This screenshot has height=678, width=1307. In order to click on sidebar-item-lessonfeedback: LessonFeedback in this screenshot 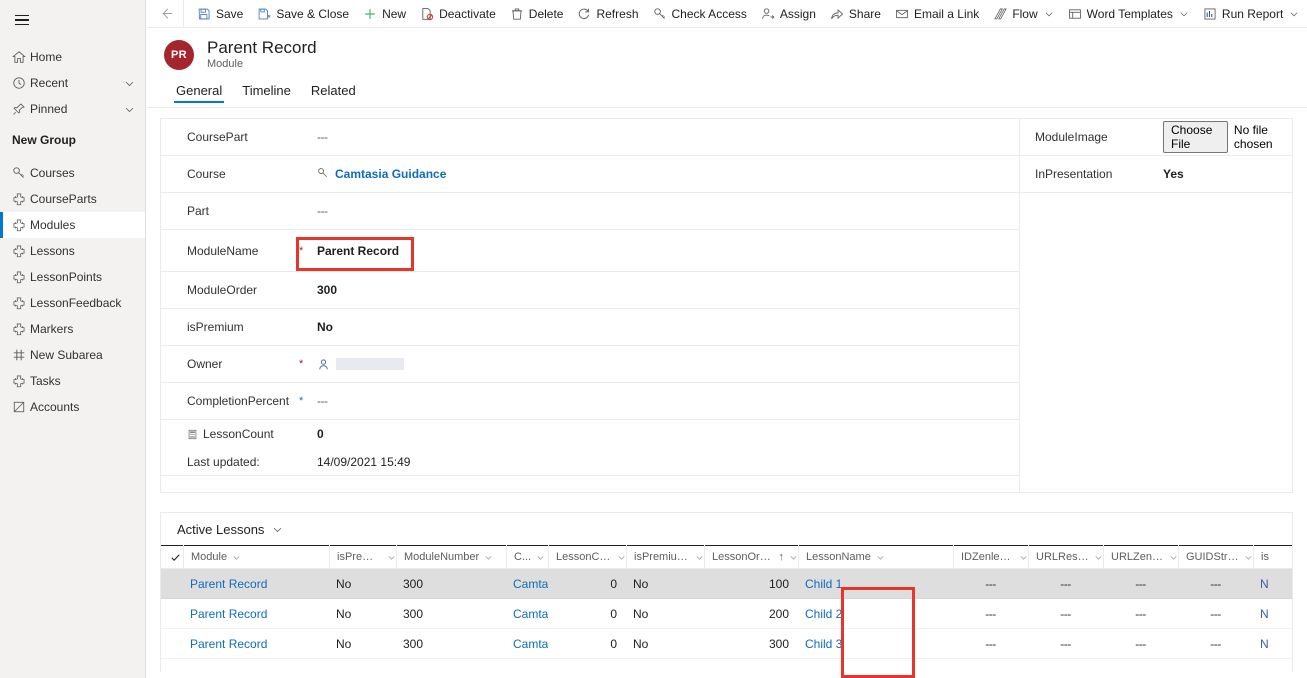, I will do `click(72, 303)`.